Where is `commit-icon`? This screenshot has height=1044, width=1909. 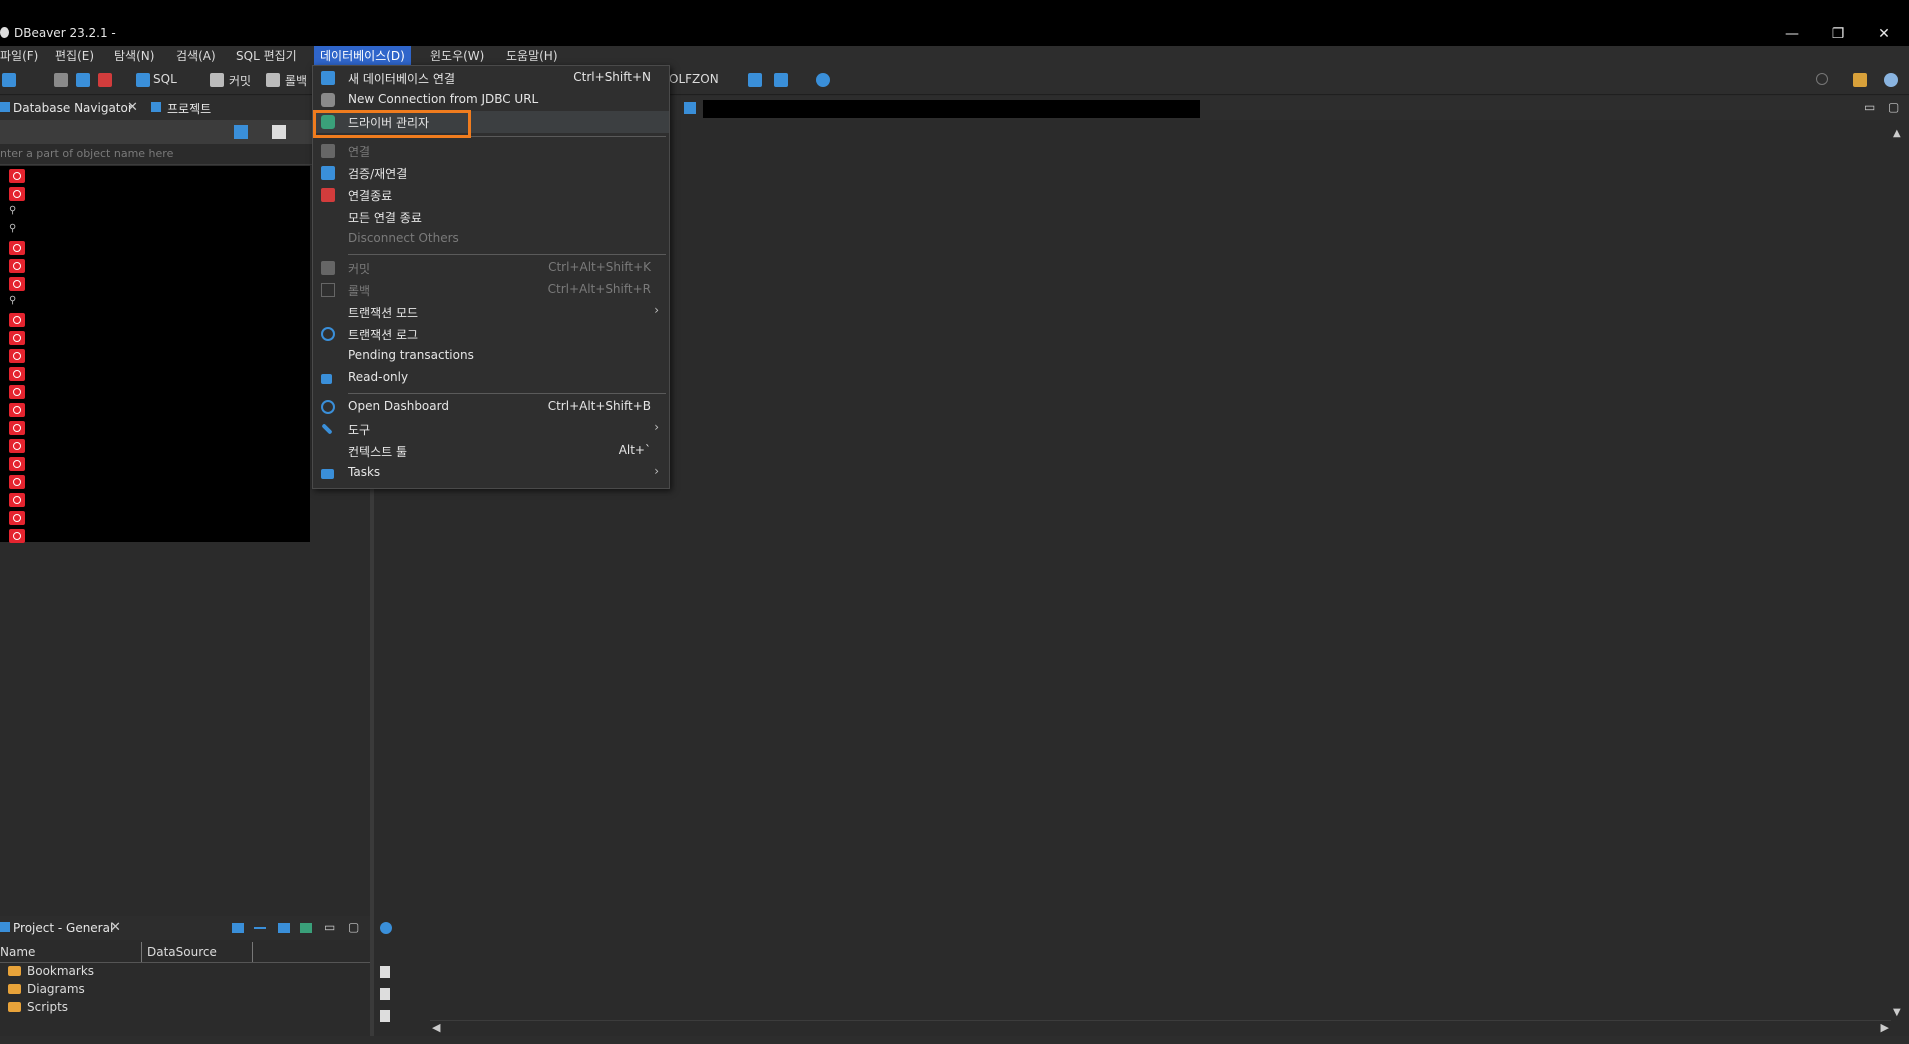 commit-icon is located at coordinates (217, 80).